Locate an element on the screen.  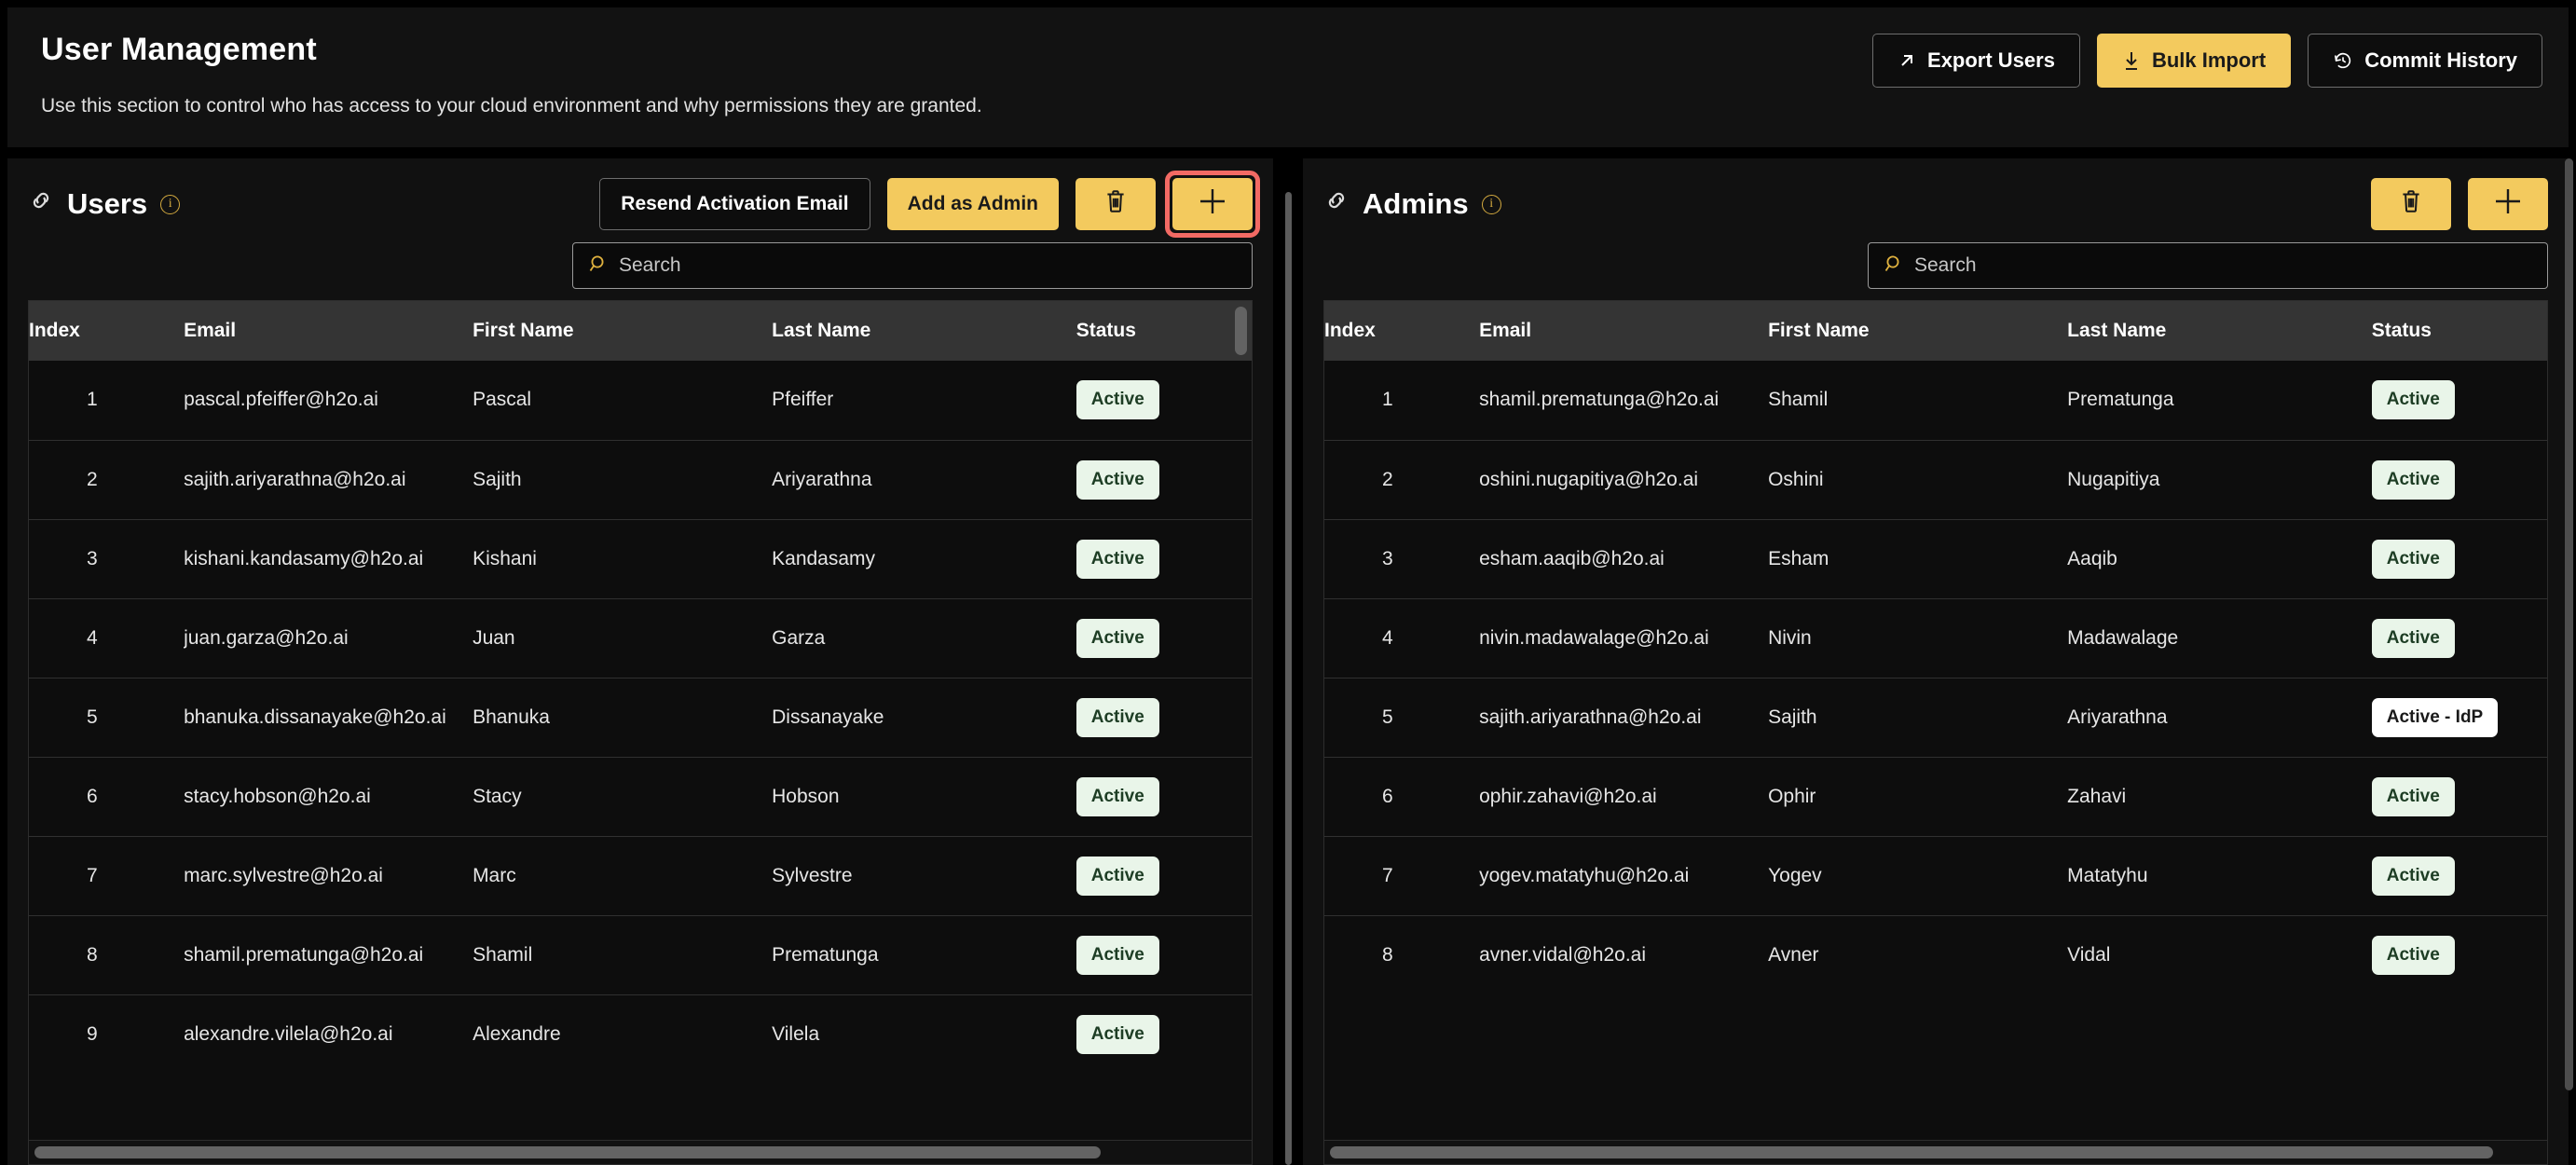
table-row: 6 stacy.hobson@h2o.ai Stacy Hobson Active is located at coordinates (640, 796).